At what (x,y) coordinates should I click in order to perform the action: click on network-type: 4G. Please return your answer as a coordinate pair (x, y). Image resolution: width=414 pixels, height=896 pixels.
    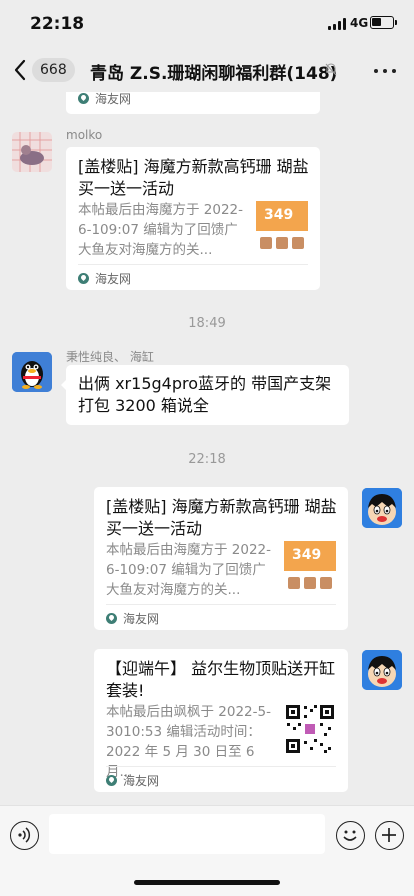
    Looking at the image, I should click on (359, 23).